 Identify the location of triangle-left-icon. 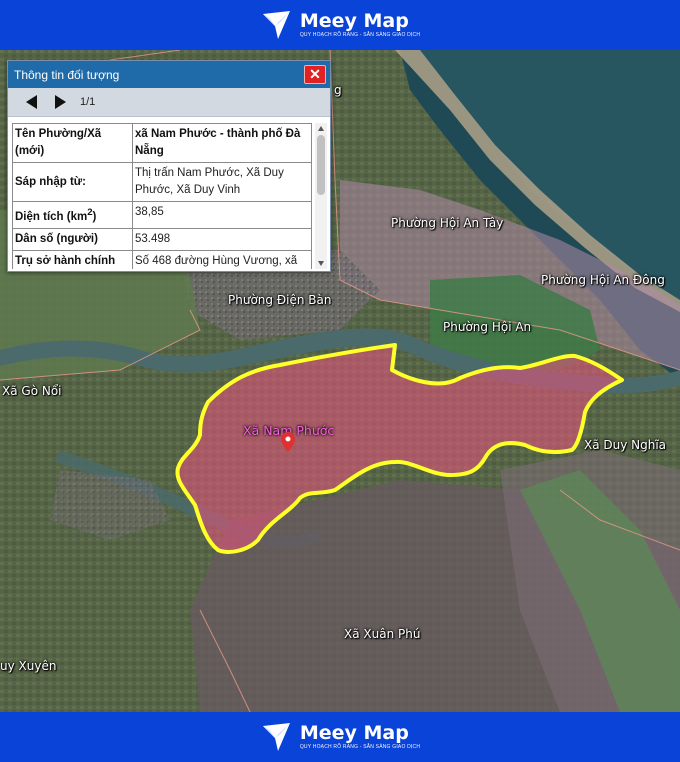
(31, 102).